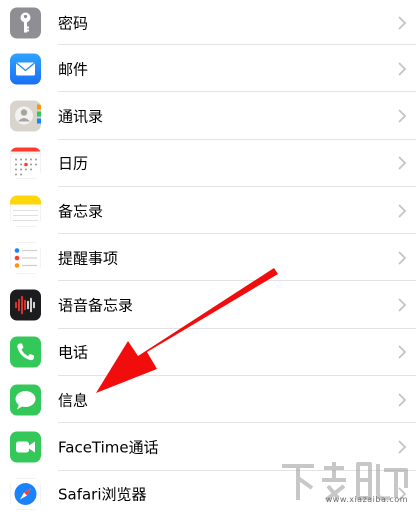  Describe the element at coordinates (73, 352) in the screenshot. I see `row-label: 电话` at that location.